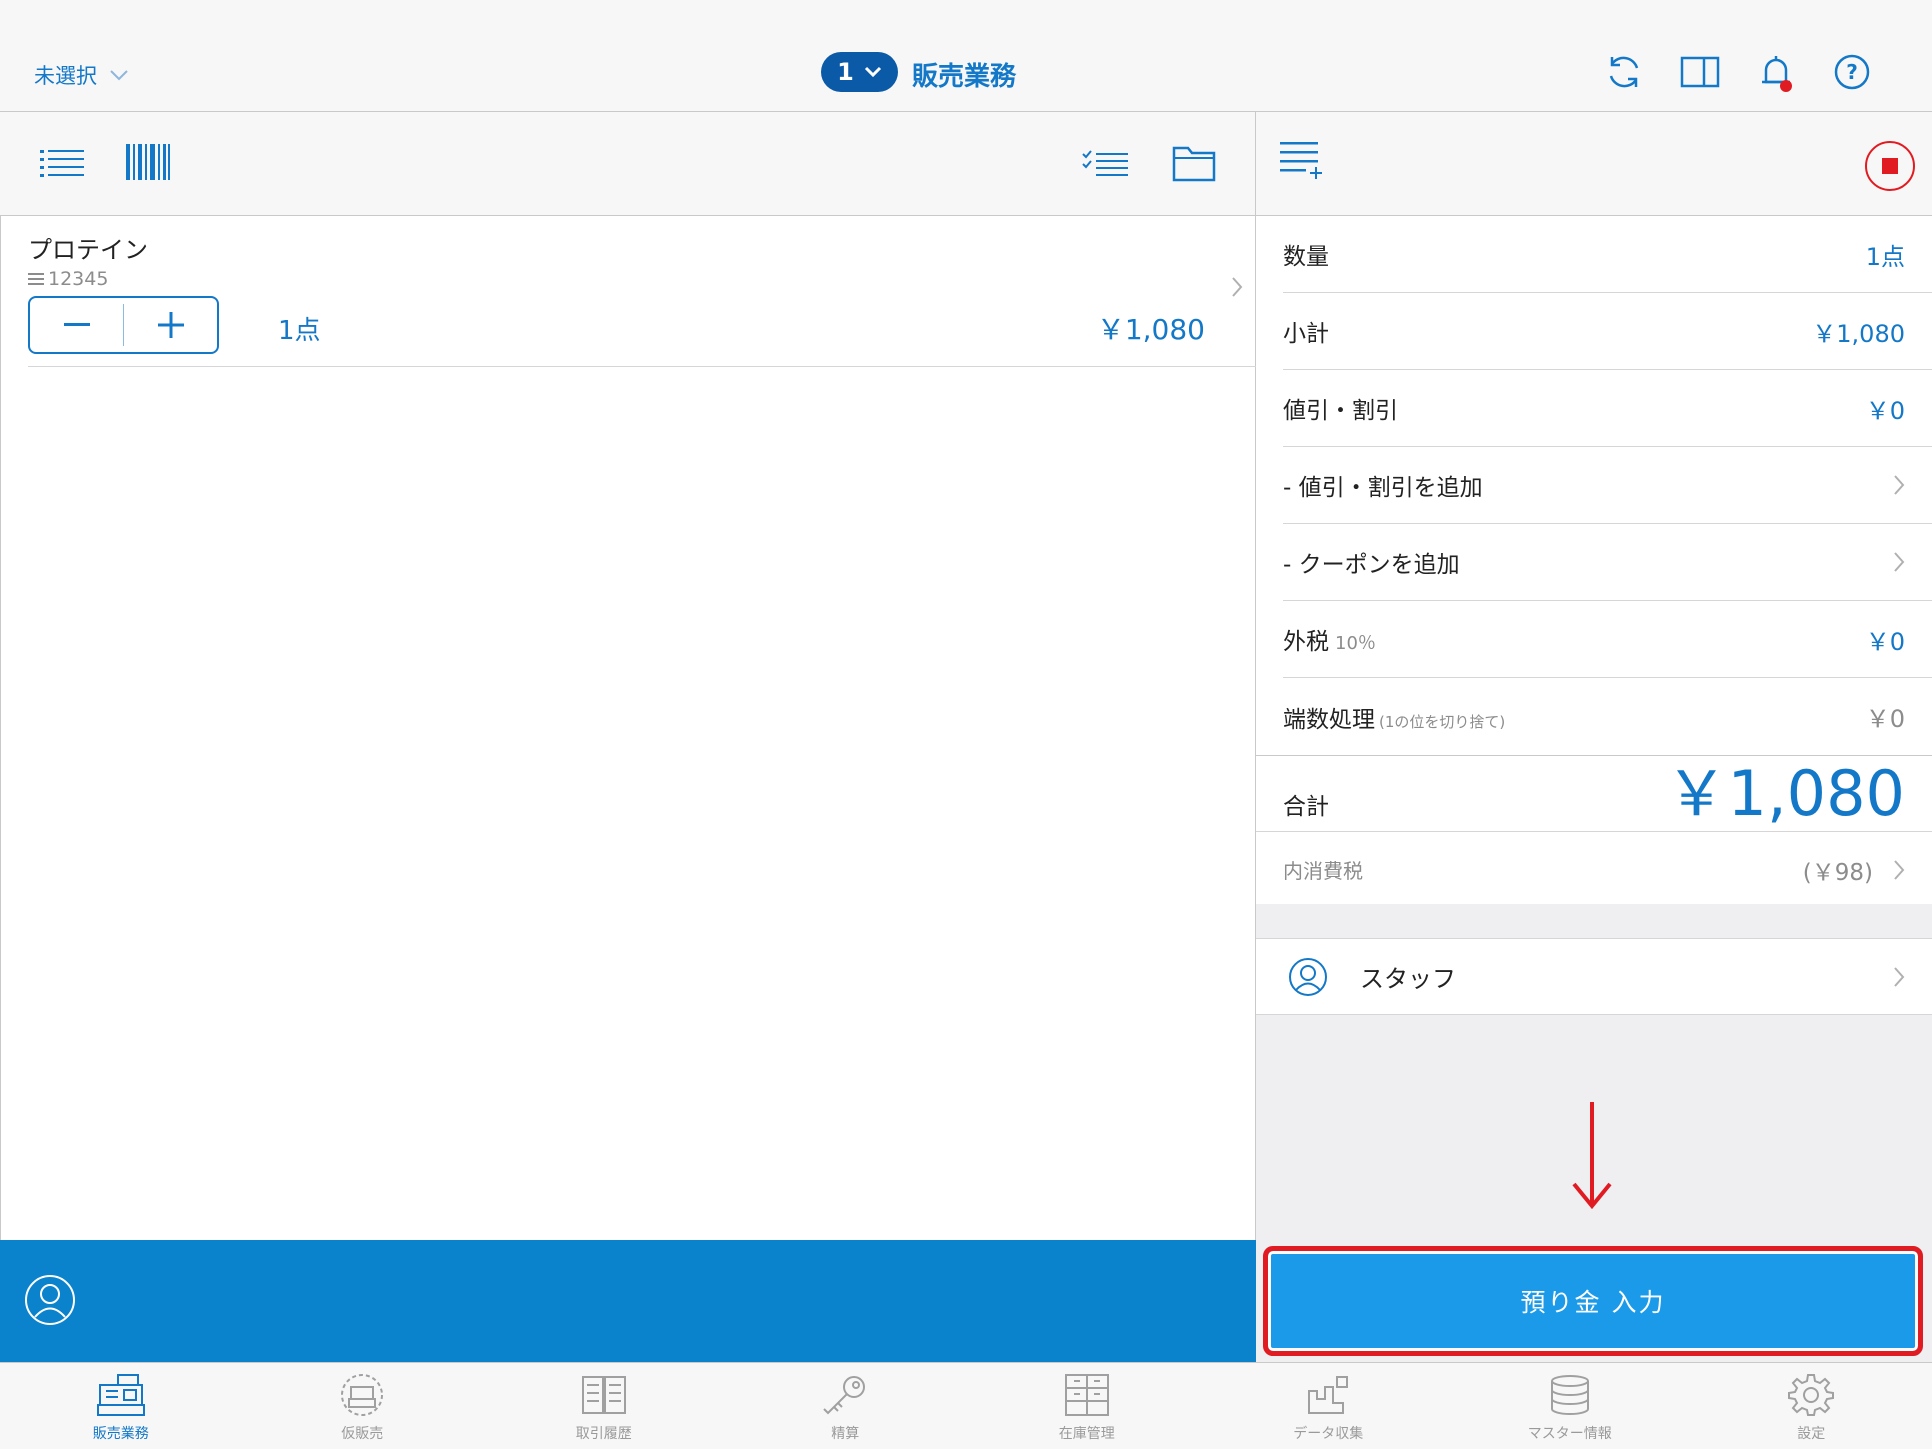 This screenshot has height=1449, width=1932. Describe the element at coordinates (1306, 257) in the screenshot. I see `quantity-label: 数量` at that location.